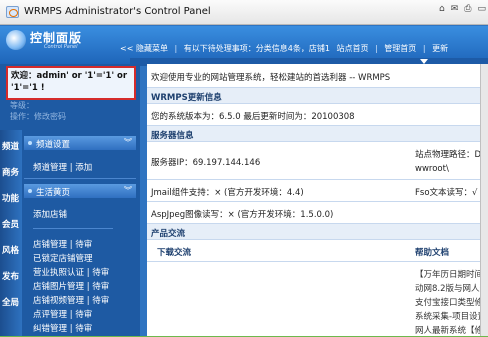  What do you see at coordinates (271, 78) in the screenshot?
I see `welcome-text: 欢迎使用专业的网站管理系统，轻松建站的首选利器 -- WRMPS` at bounding box center [271, 78].